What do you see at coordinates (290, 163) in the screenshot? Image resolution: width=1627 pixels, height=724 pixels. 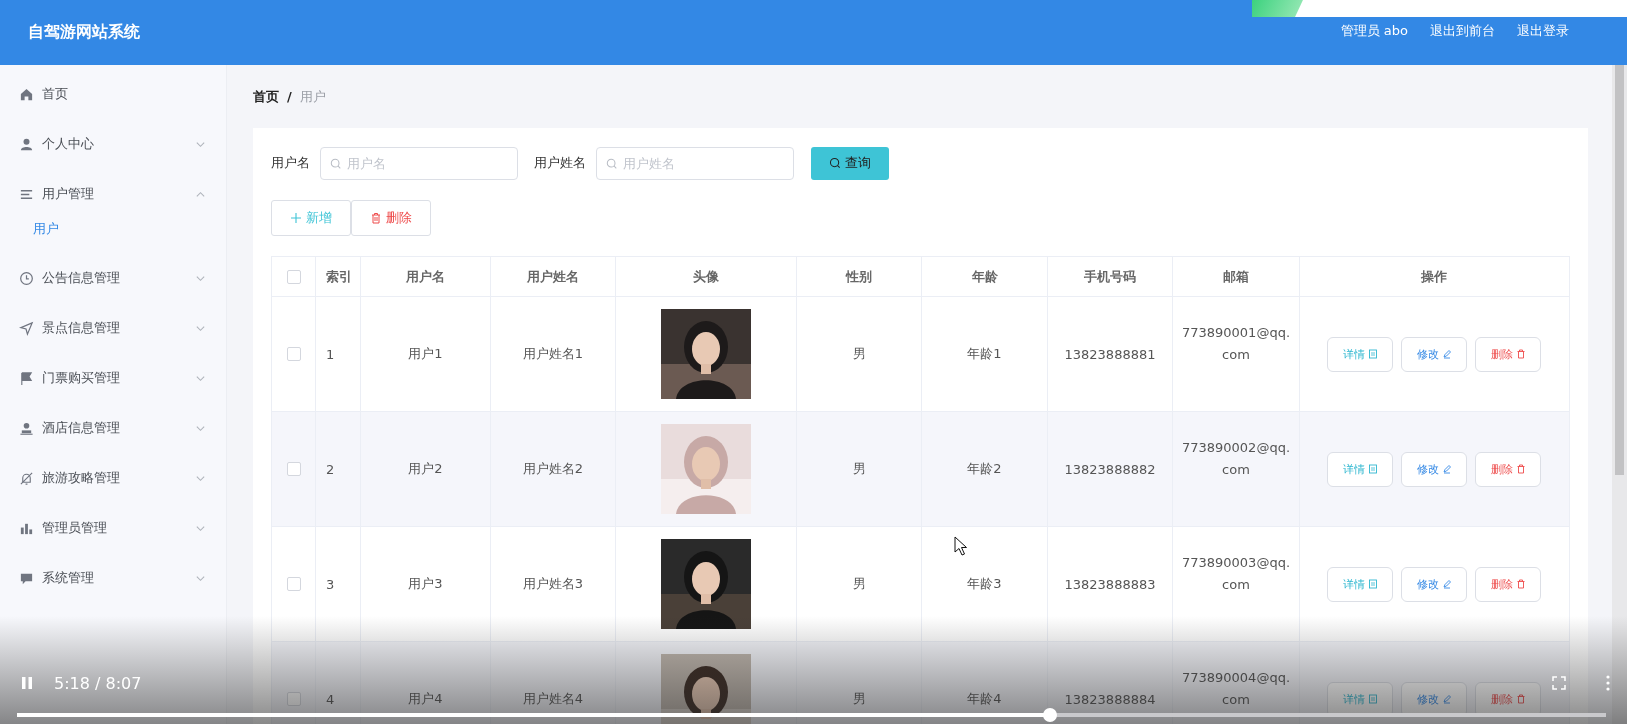 I see `field-label: 用户名` at bounding box center [290, 163].